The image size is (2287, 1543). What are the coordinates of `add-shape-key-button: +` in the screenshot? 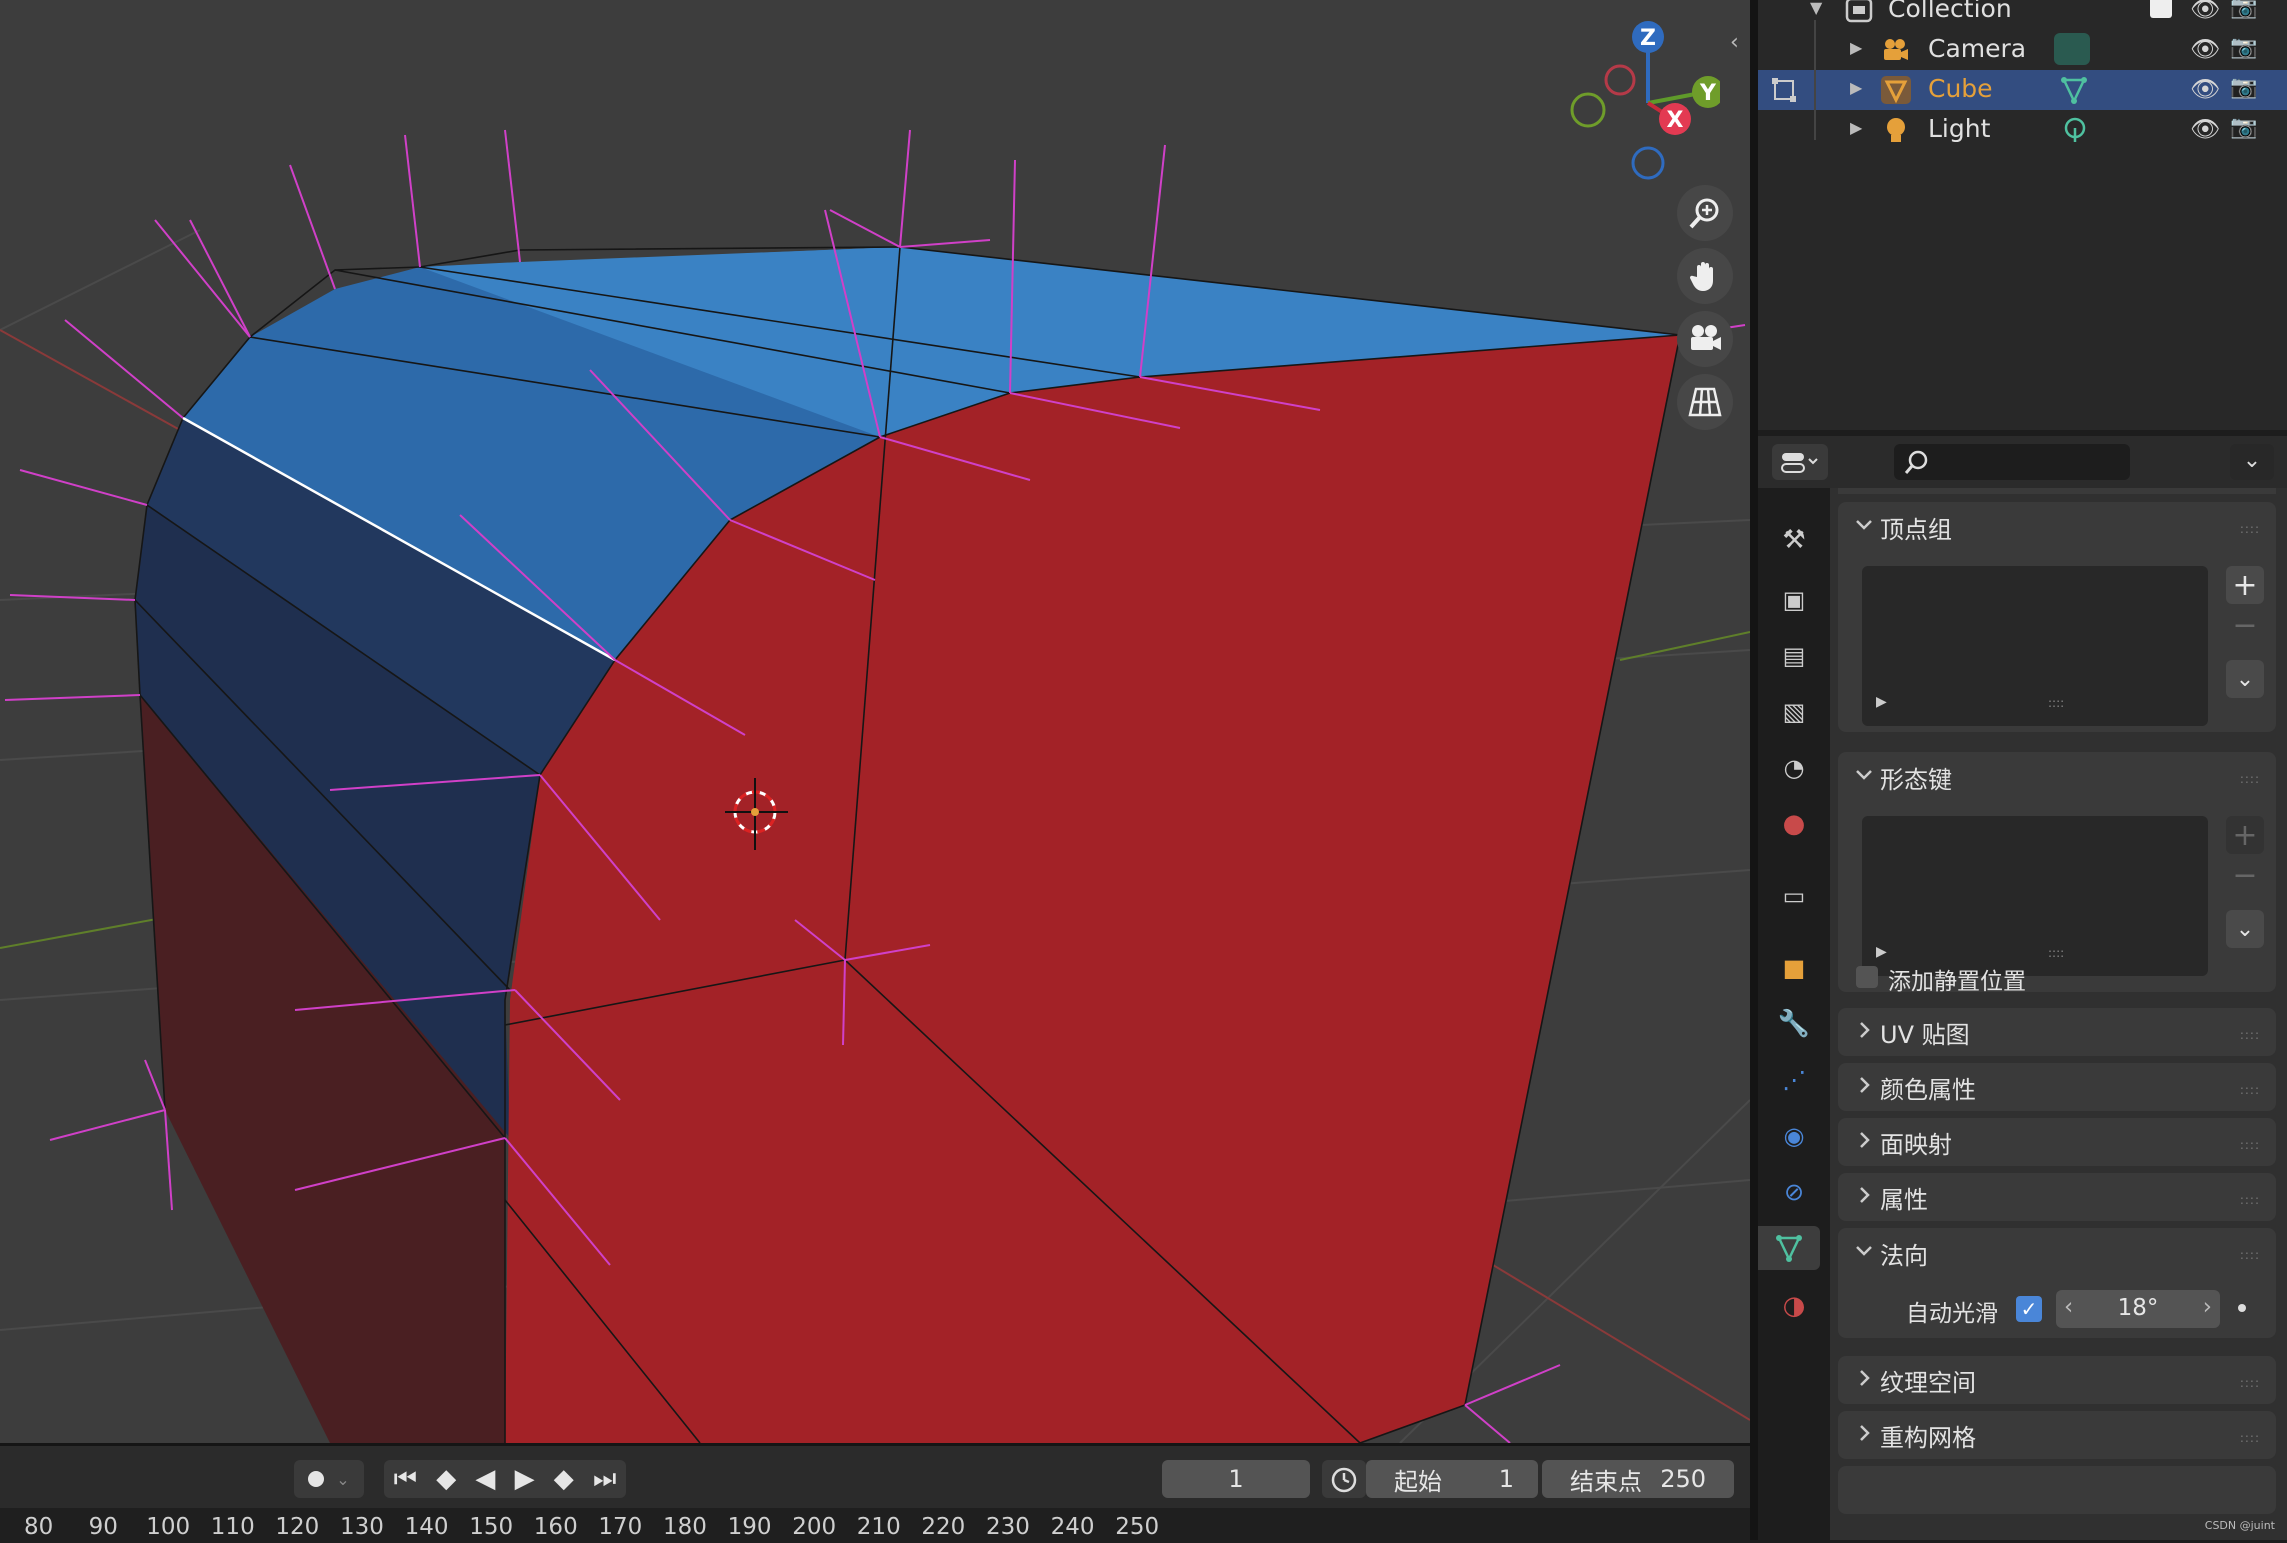 It's located at (2245, 835).